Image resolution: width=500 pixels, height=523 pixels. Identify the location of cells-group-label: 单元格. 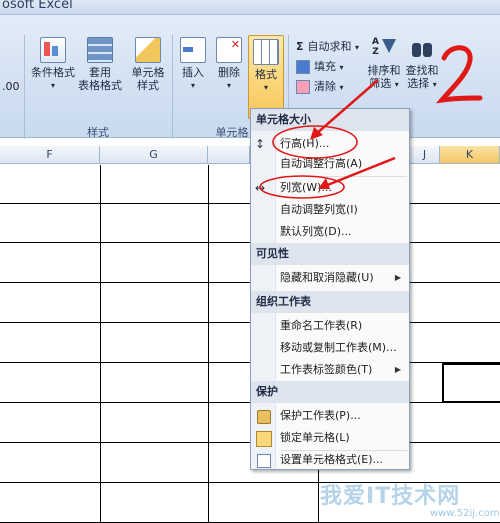
(232, 132).